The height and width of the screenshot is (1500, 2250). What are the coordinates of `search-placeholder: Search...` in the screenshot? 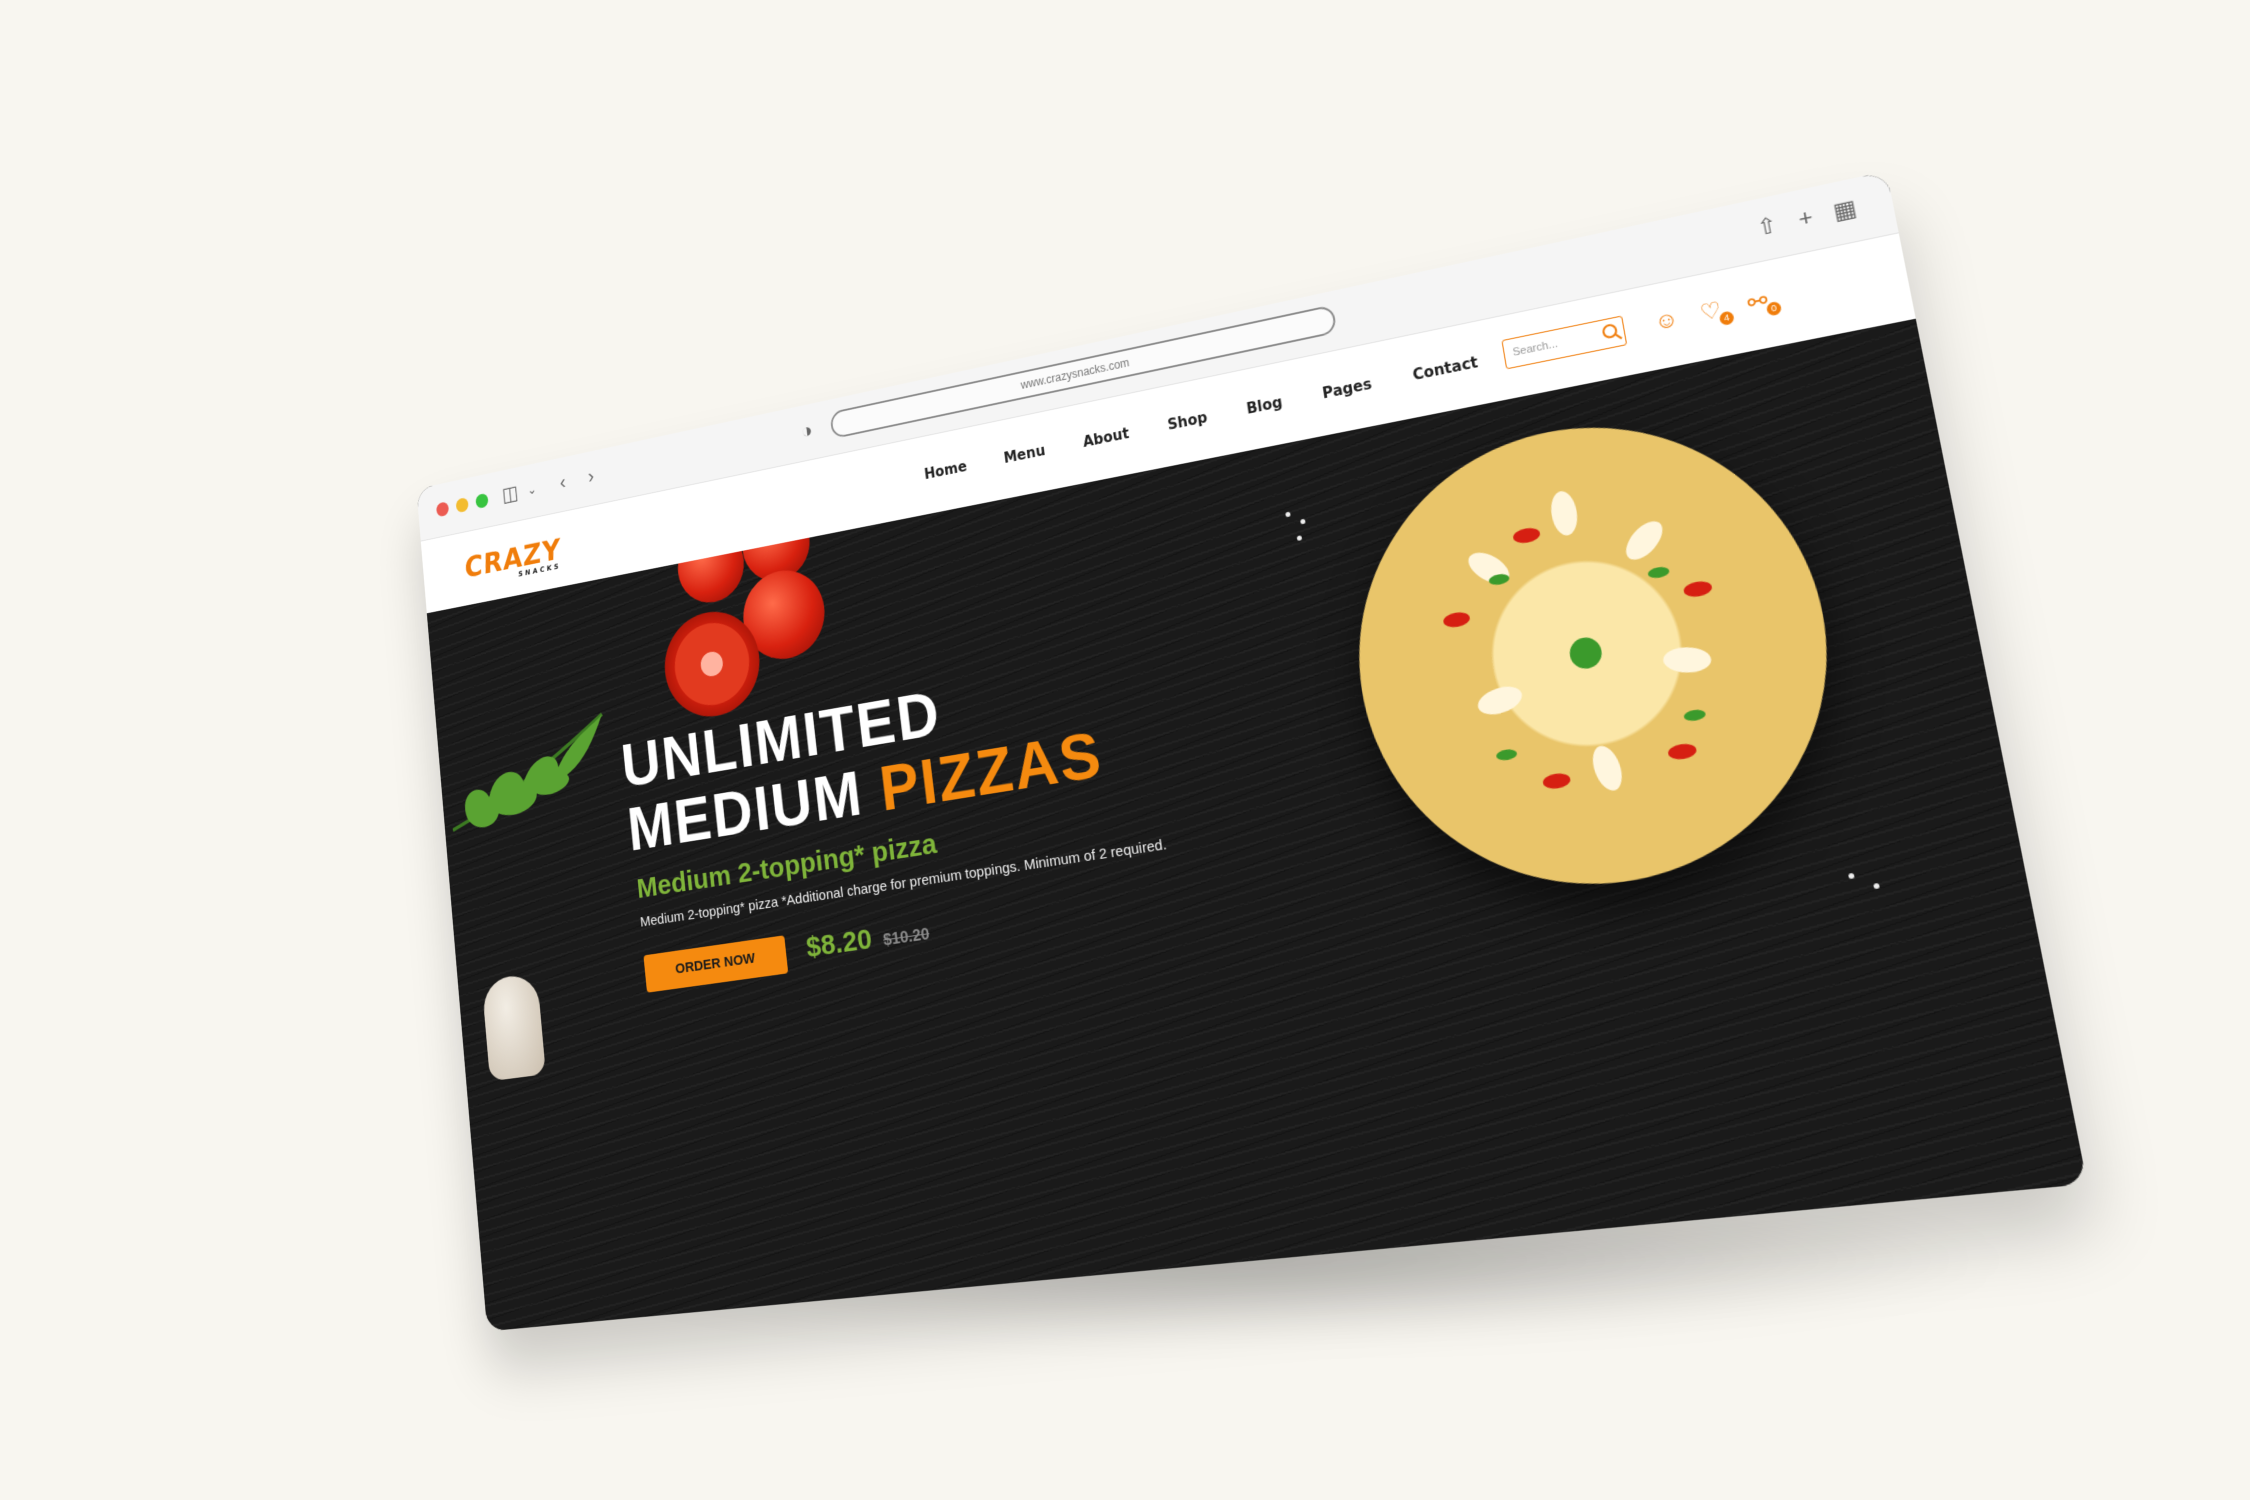 It's located at (1535, 348).